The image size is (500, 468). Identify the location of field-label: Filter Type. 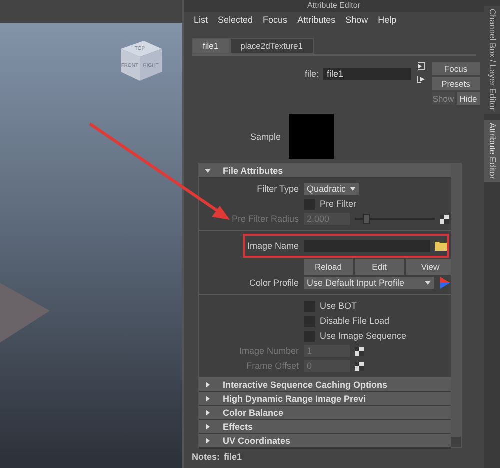
(277, 189).